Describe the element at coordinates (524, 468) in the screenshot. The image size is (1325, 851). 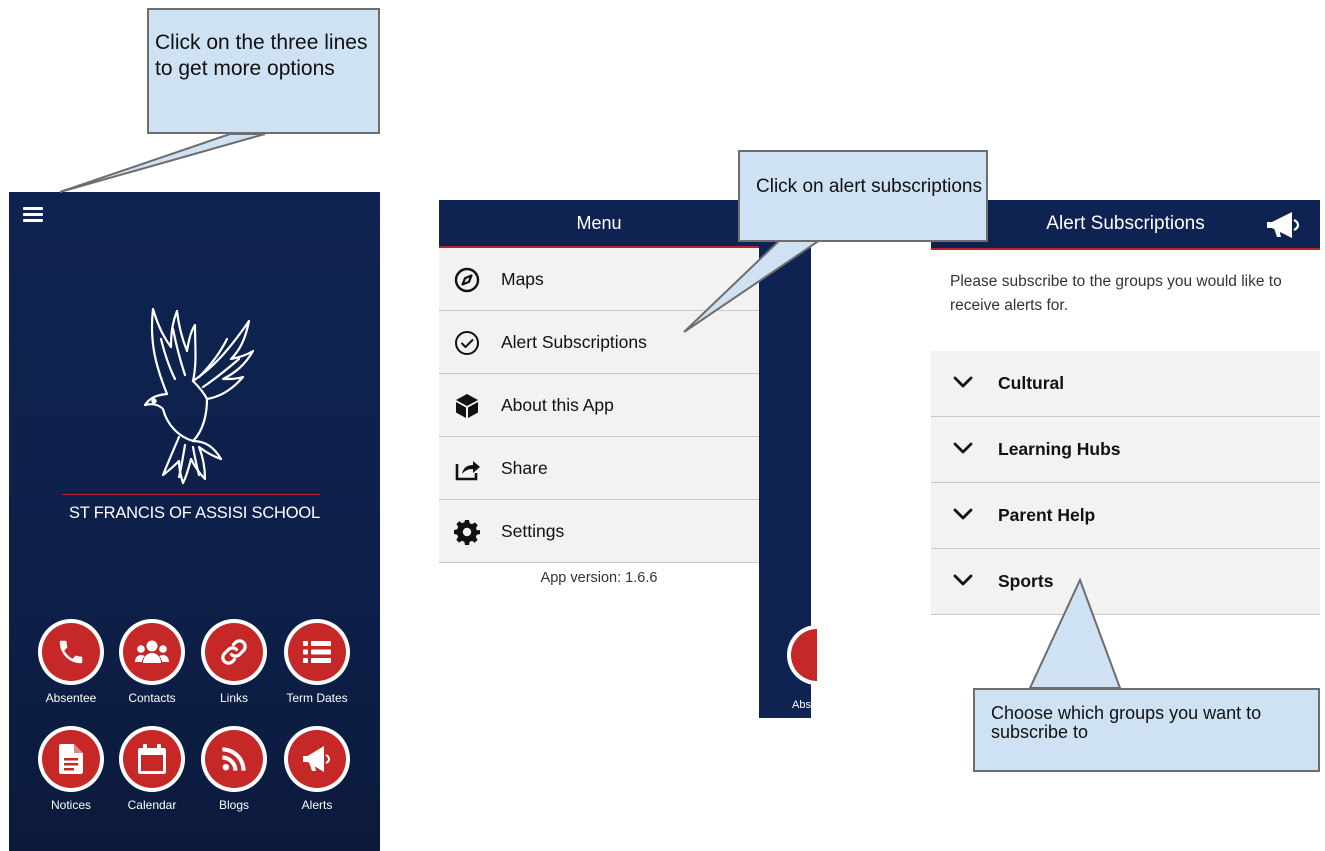
I see `menu-item-label: Share` at that location.